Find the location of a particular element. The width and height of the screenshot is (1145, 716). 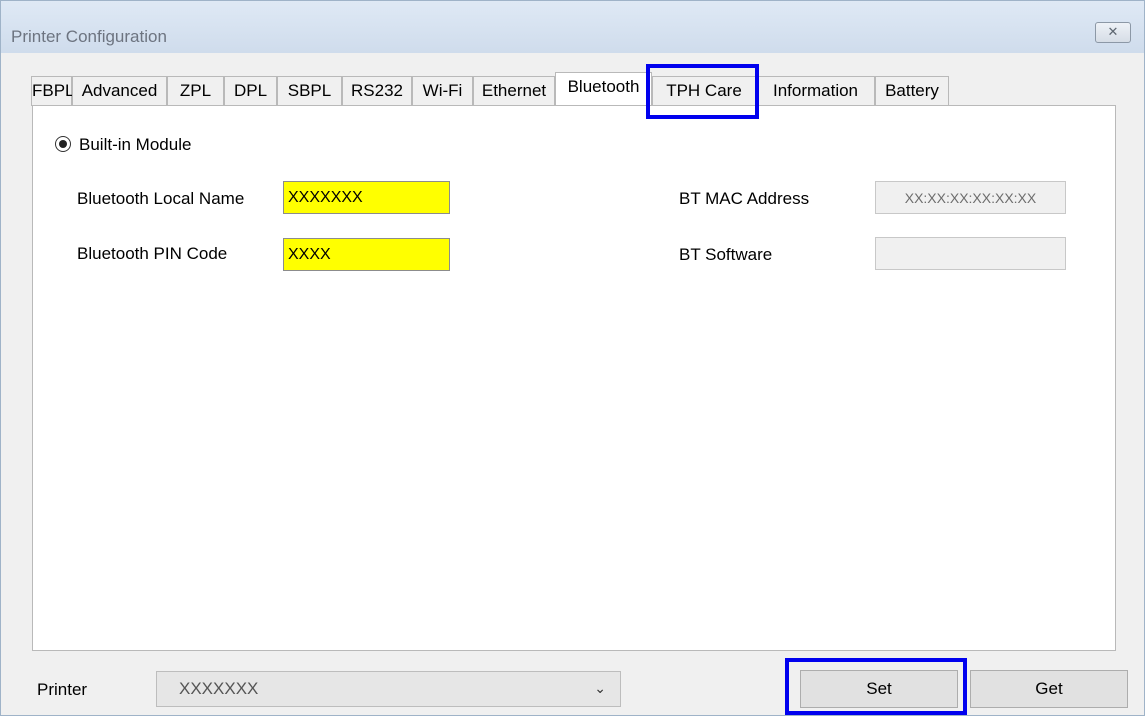

tab-zpl: ZPL is located at coordinates (195, 91).